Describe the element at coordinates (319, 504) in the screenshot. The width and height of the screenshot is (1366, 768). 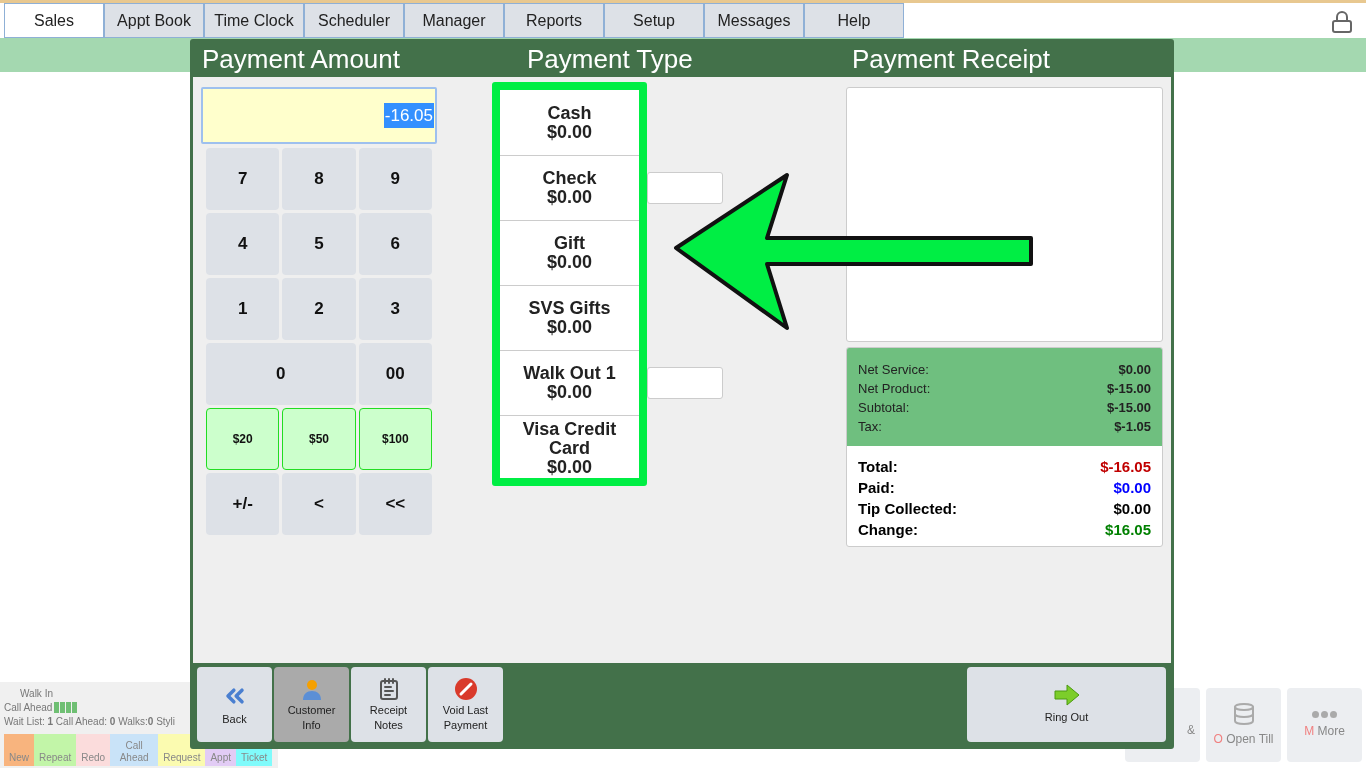
I see `keypad-key: <` at that location.